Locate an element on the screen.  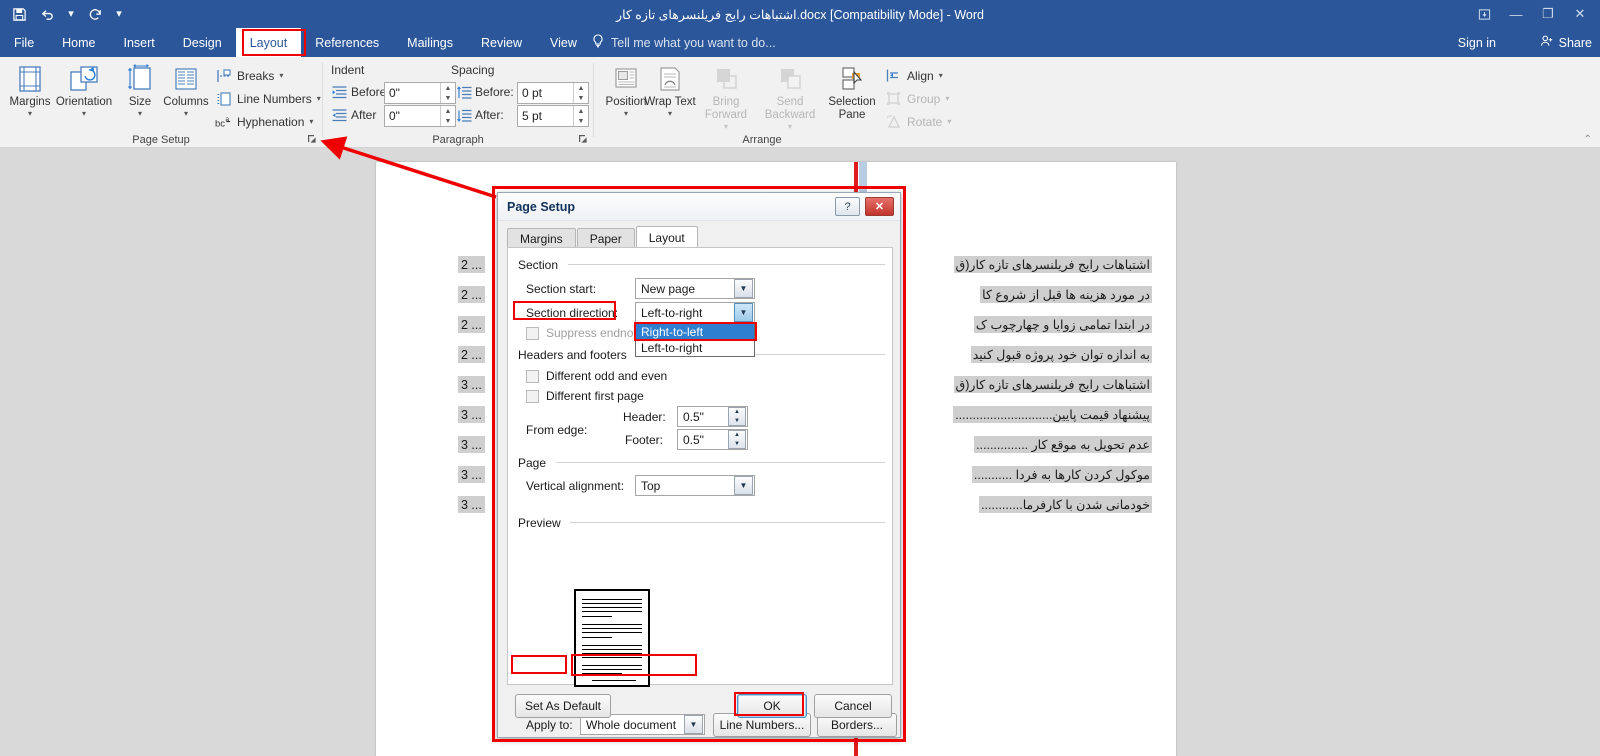
section-start-combo: New page ▼ is located at coordinates (695, 288).